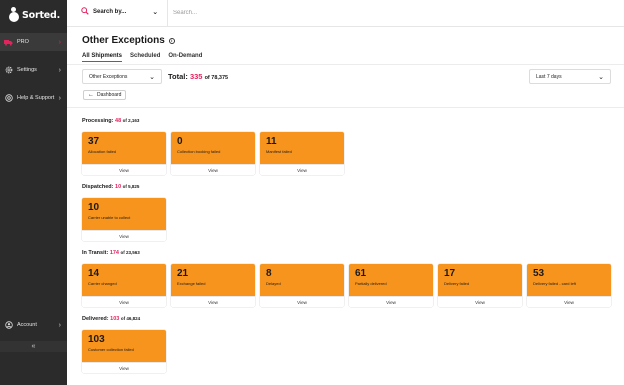  Describe the element at coordinates (14, 15) in the screenshot. I see `logo-mark-icon` at that location.